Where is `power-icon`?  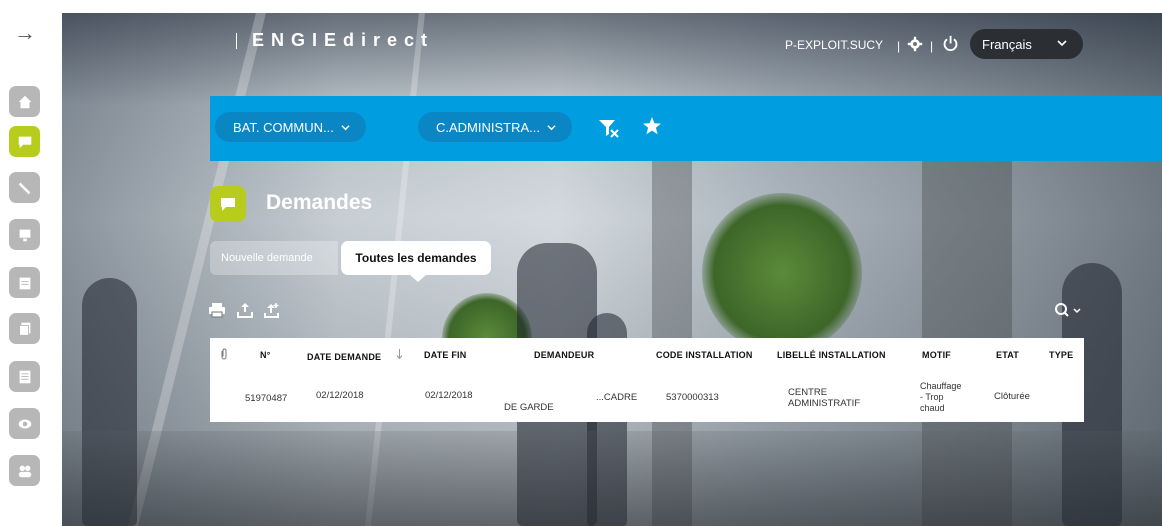 power-icon is located at coordinates (950, 43).